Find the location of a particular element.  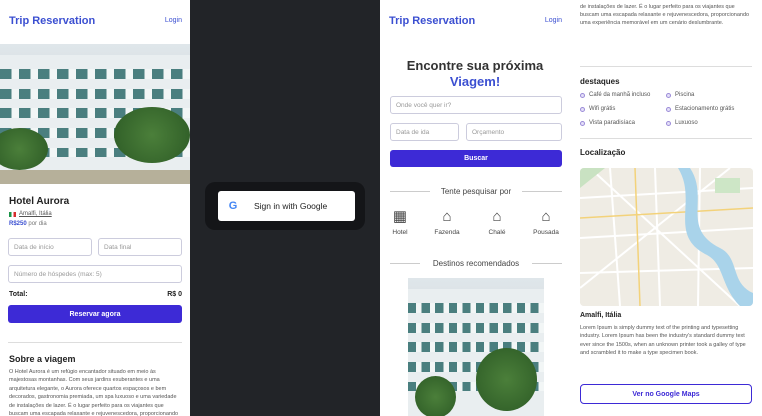

category-label: Hotel is located at coordinates (400, 232).